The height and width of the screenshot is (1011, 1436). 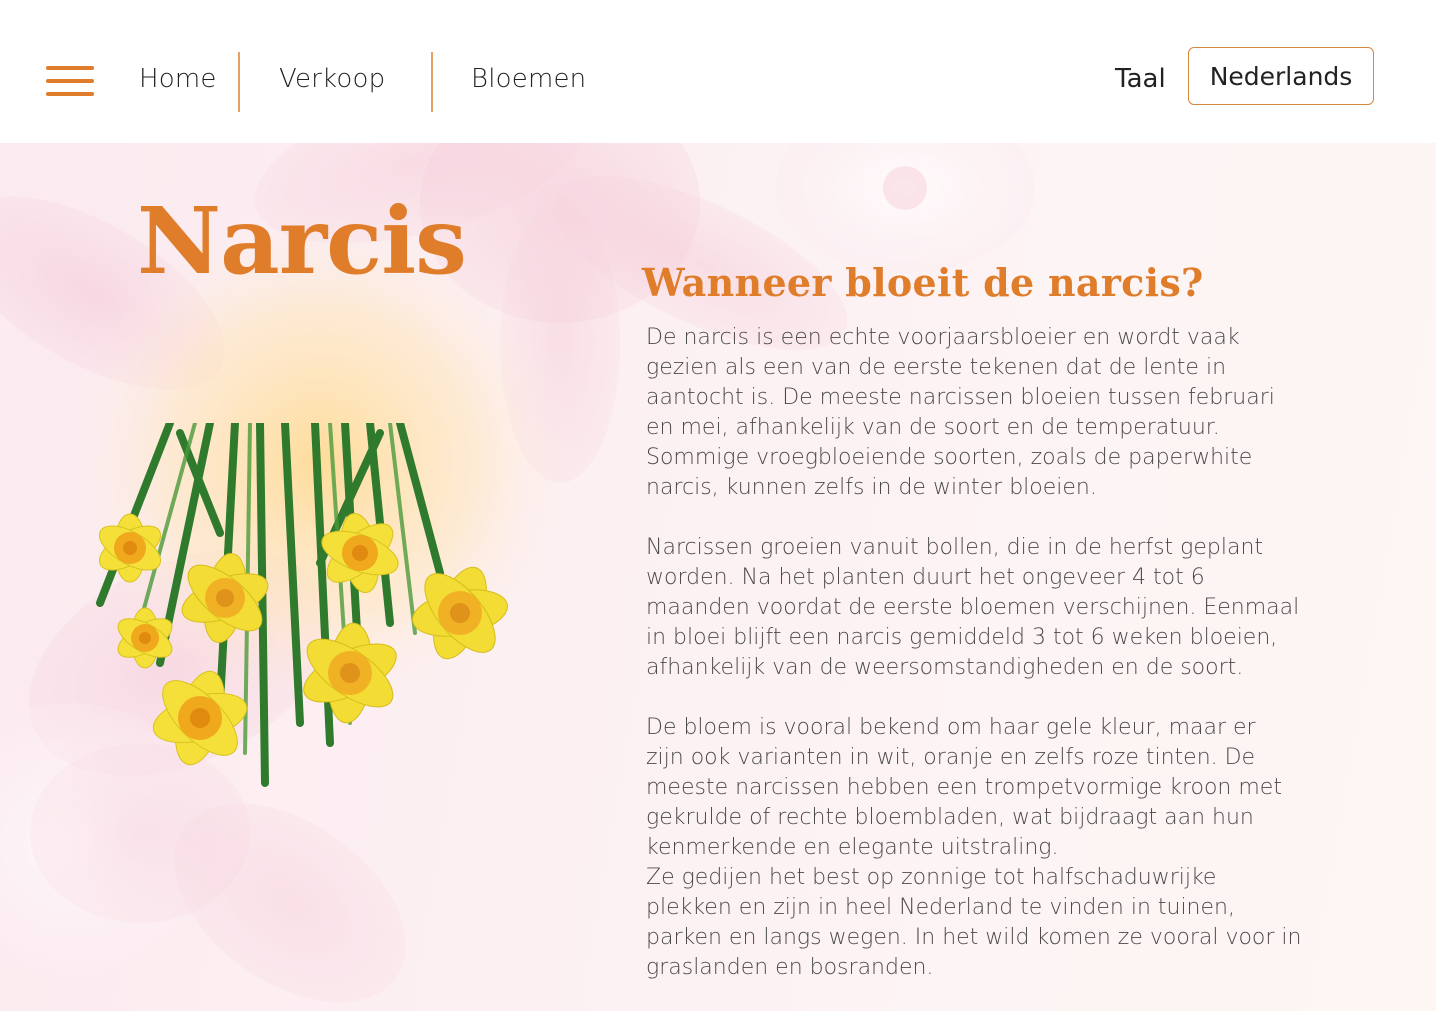 I want to click on nav-link-home: Home, so click(x=178, y=79).